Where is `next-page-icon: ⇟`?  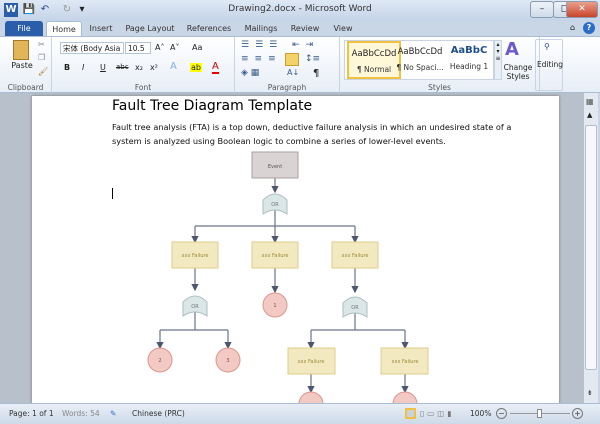
next-page-icon: ⇟ is located at coordinates (590, 393).